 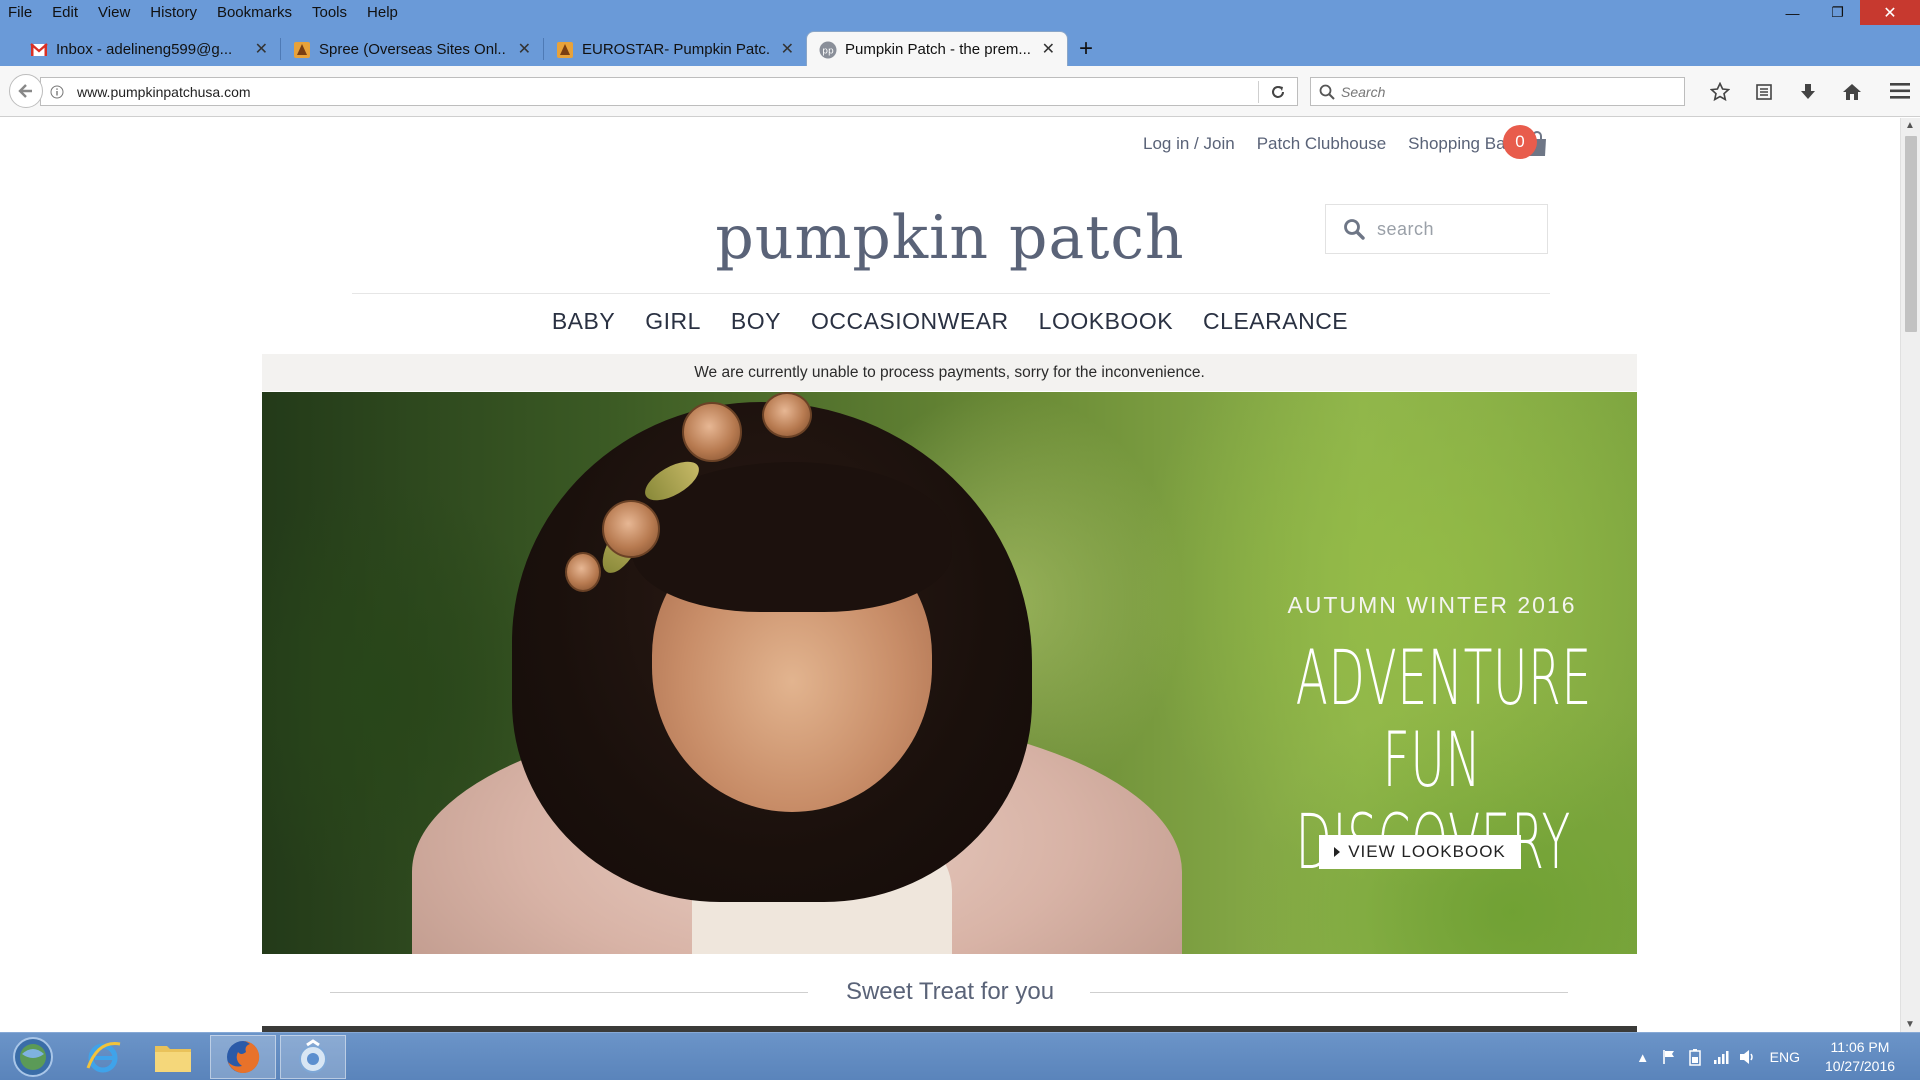 I want to click on nav-boy: BOY, so click(x=756, y=321).